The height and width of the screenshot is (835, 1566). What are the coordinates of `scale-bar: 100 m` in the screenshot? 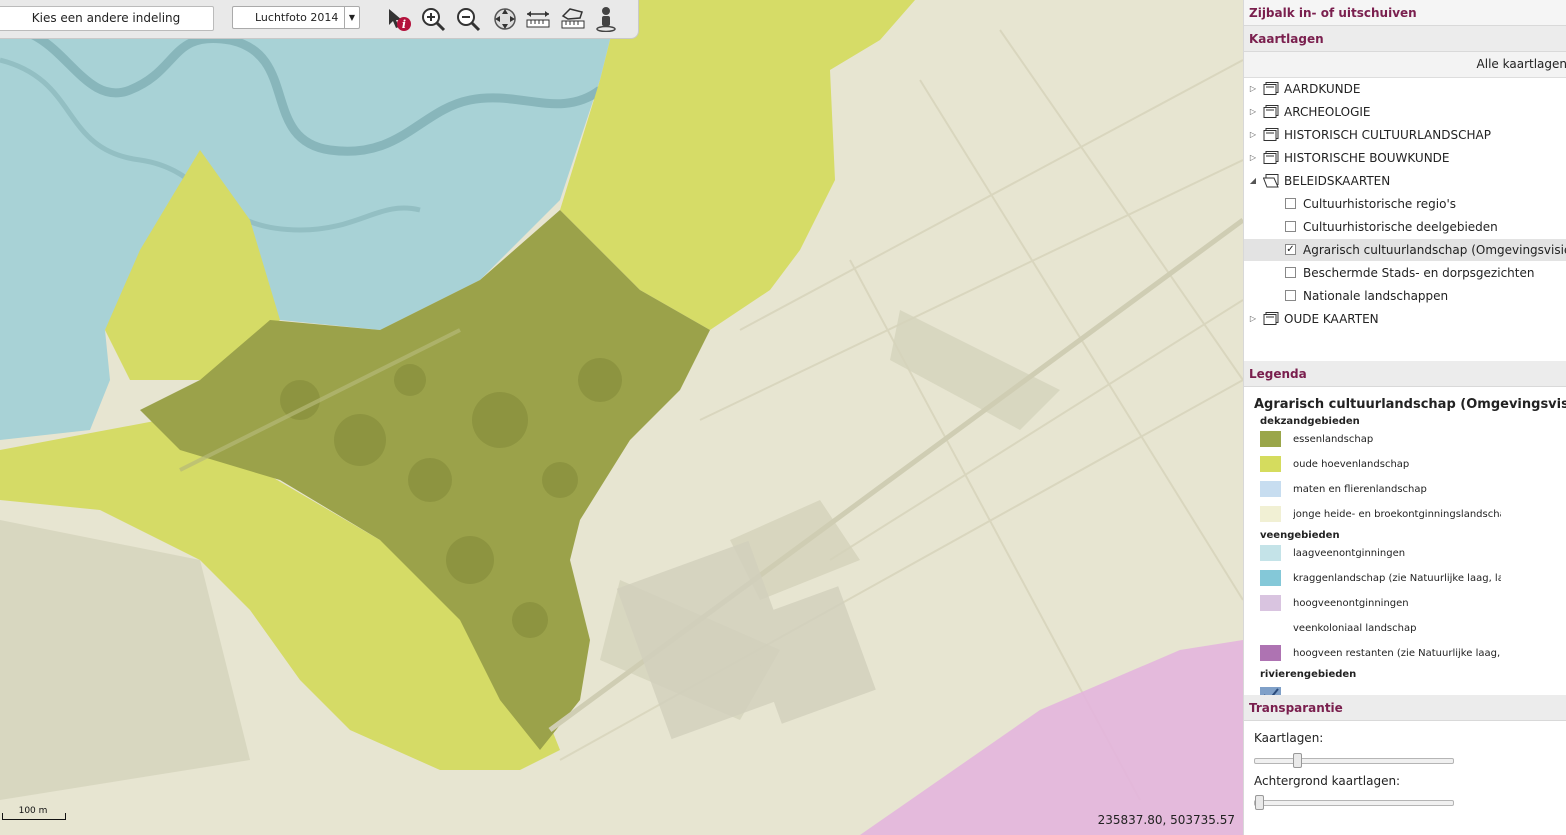 It's located at (34, 813).